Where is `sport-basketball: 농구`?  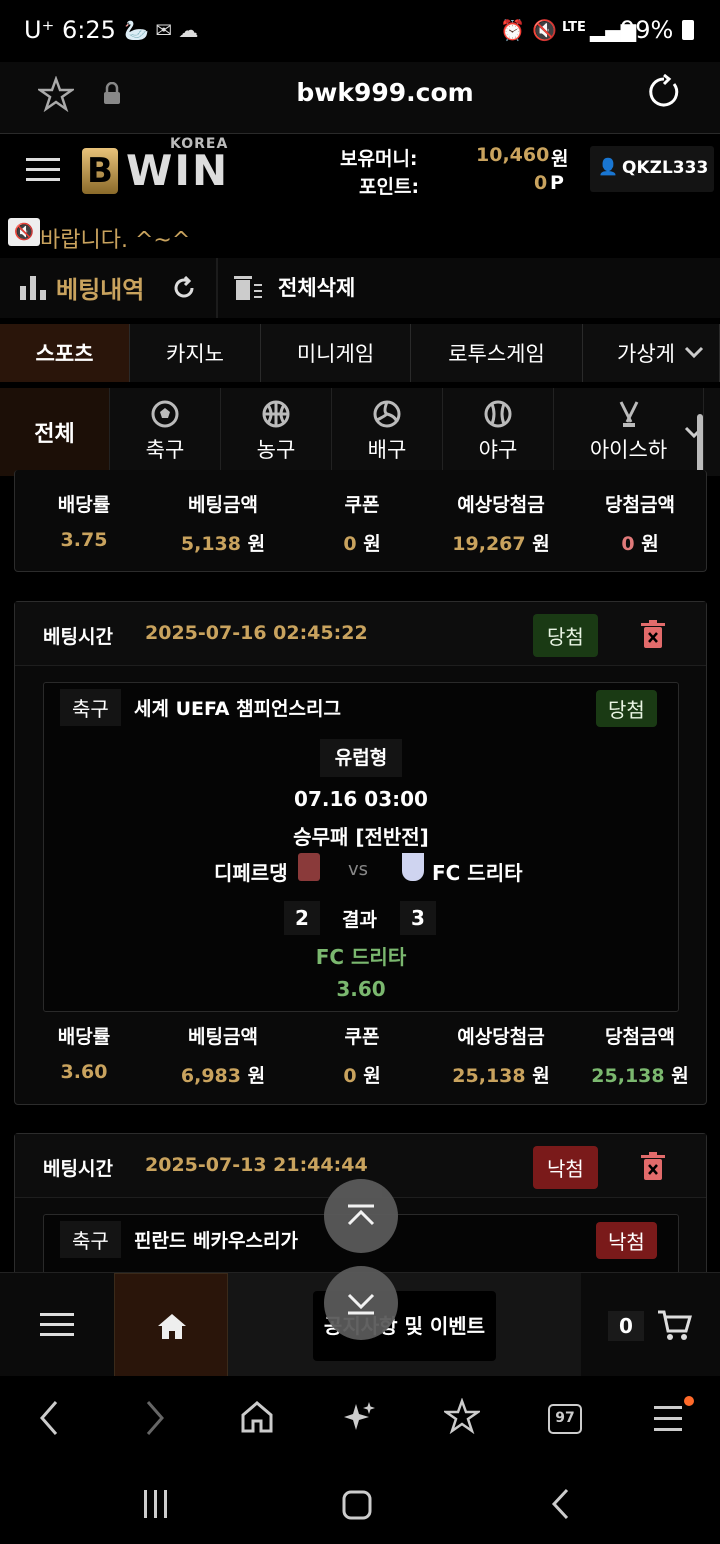 sport-basketball: 농구 is located at coordinates (276, 432).